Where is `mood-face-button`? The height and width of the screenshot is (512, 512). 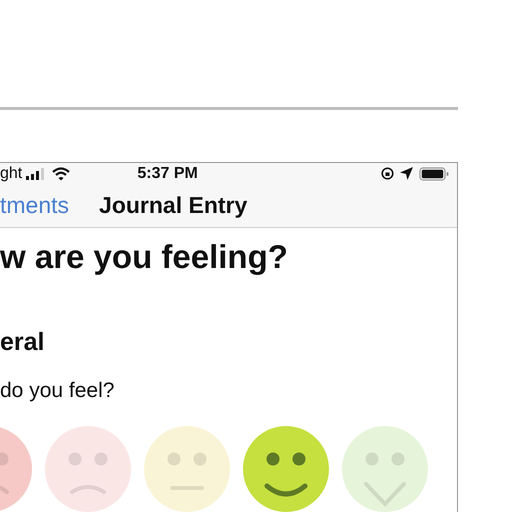 mood-face-button is located at coordinates (286, 469).